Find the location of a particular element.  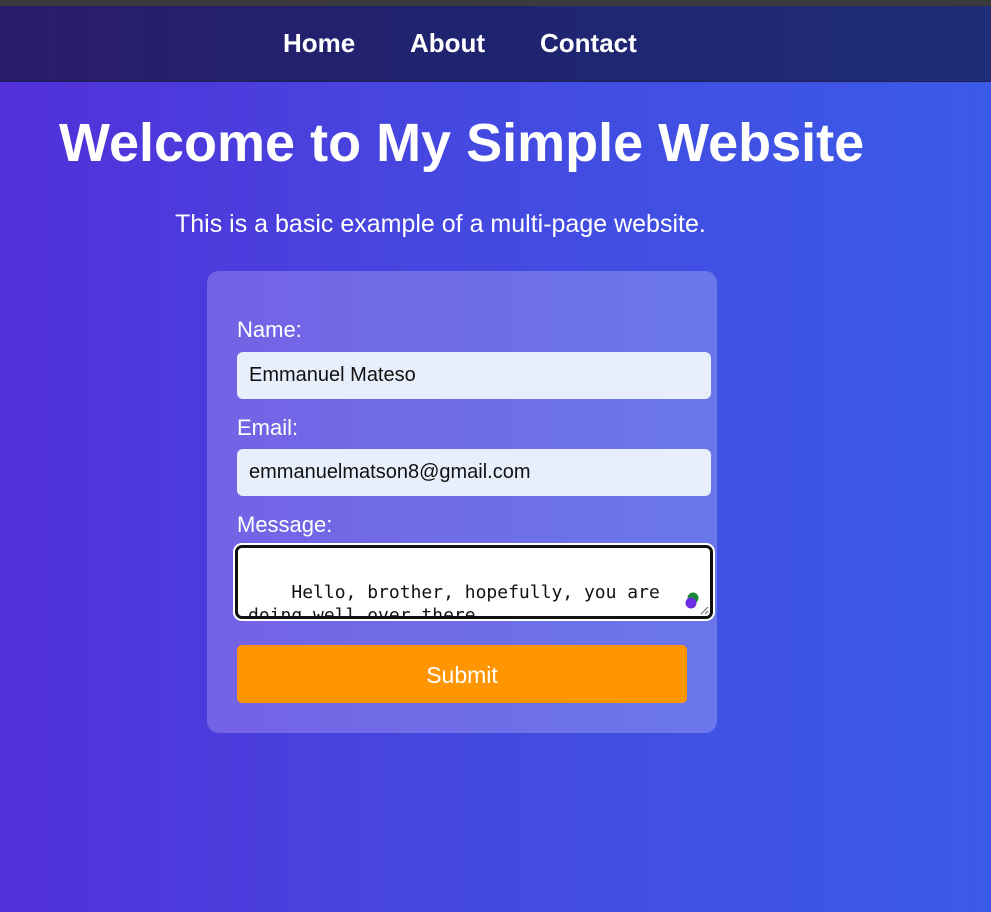

page-title: Welcome to My Simple Website is located at coordinates (462, 143).